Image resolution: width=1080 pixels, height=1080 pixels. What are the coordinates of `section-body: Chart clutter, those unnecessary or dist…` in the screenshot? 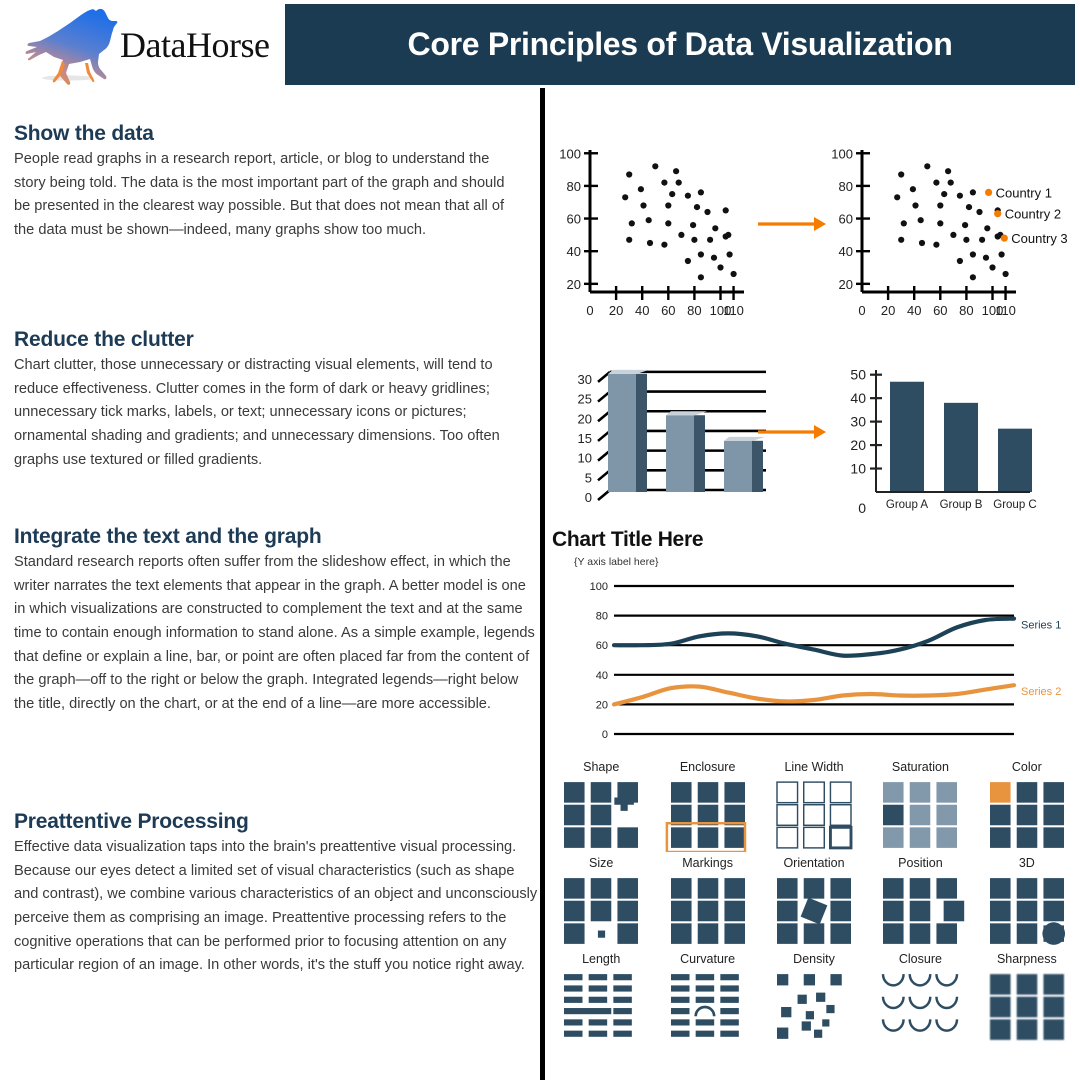 It's located at (257, 412).